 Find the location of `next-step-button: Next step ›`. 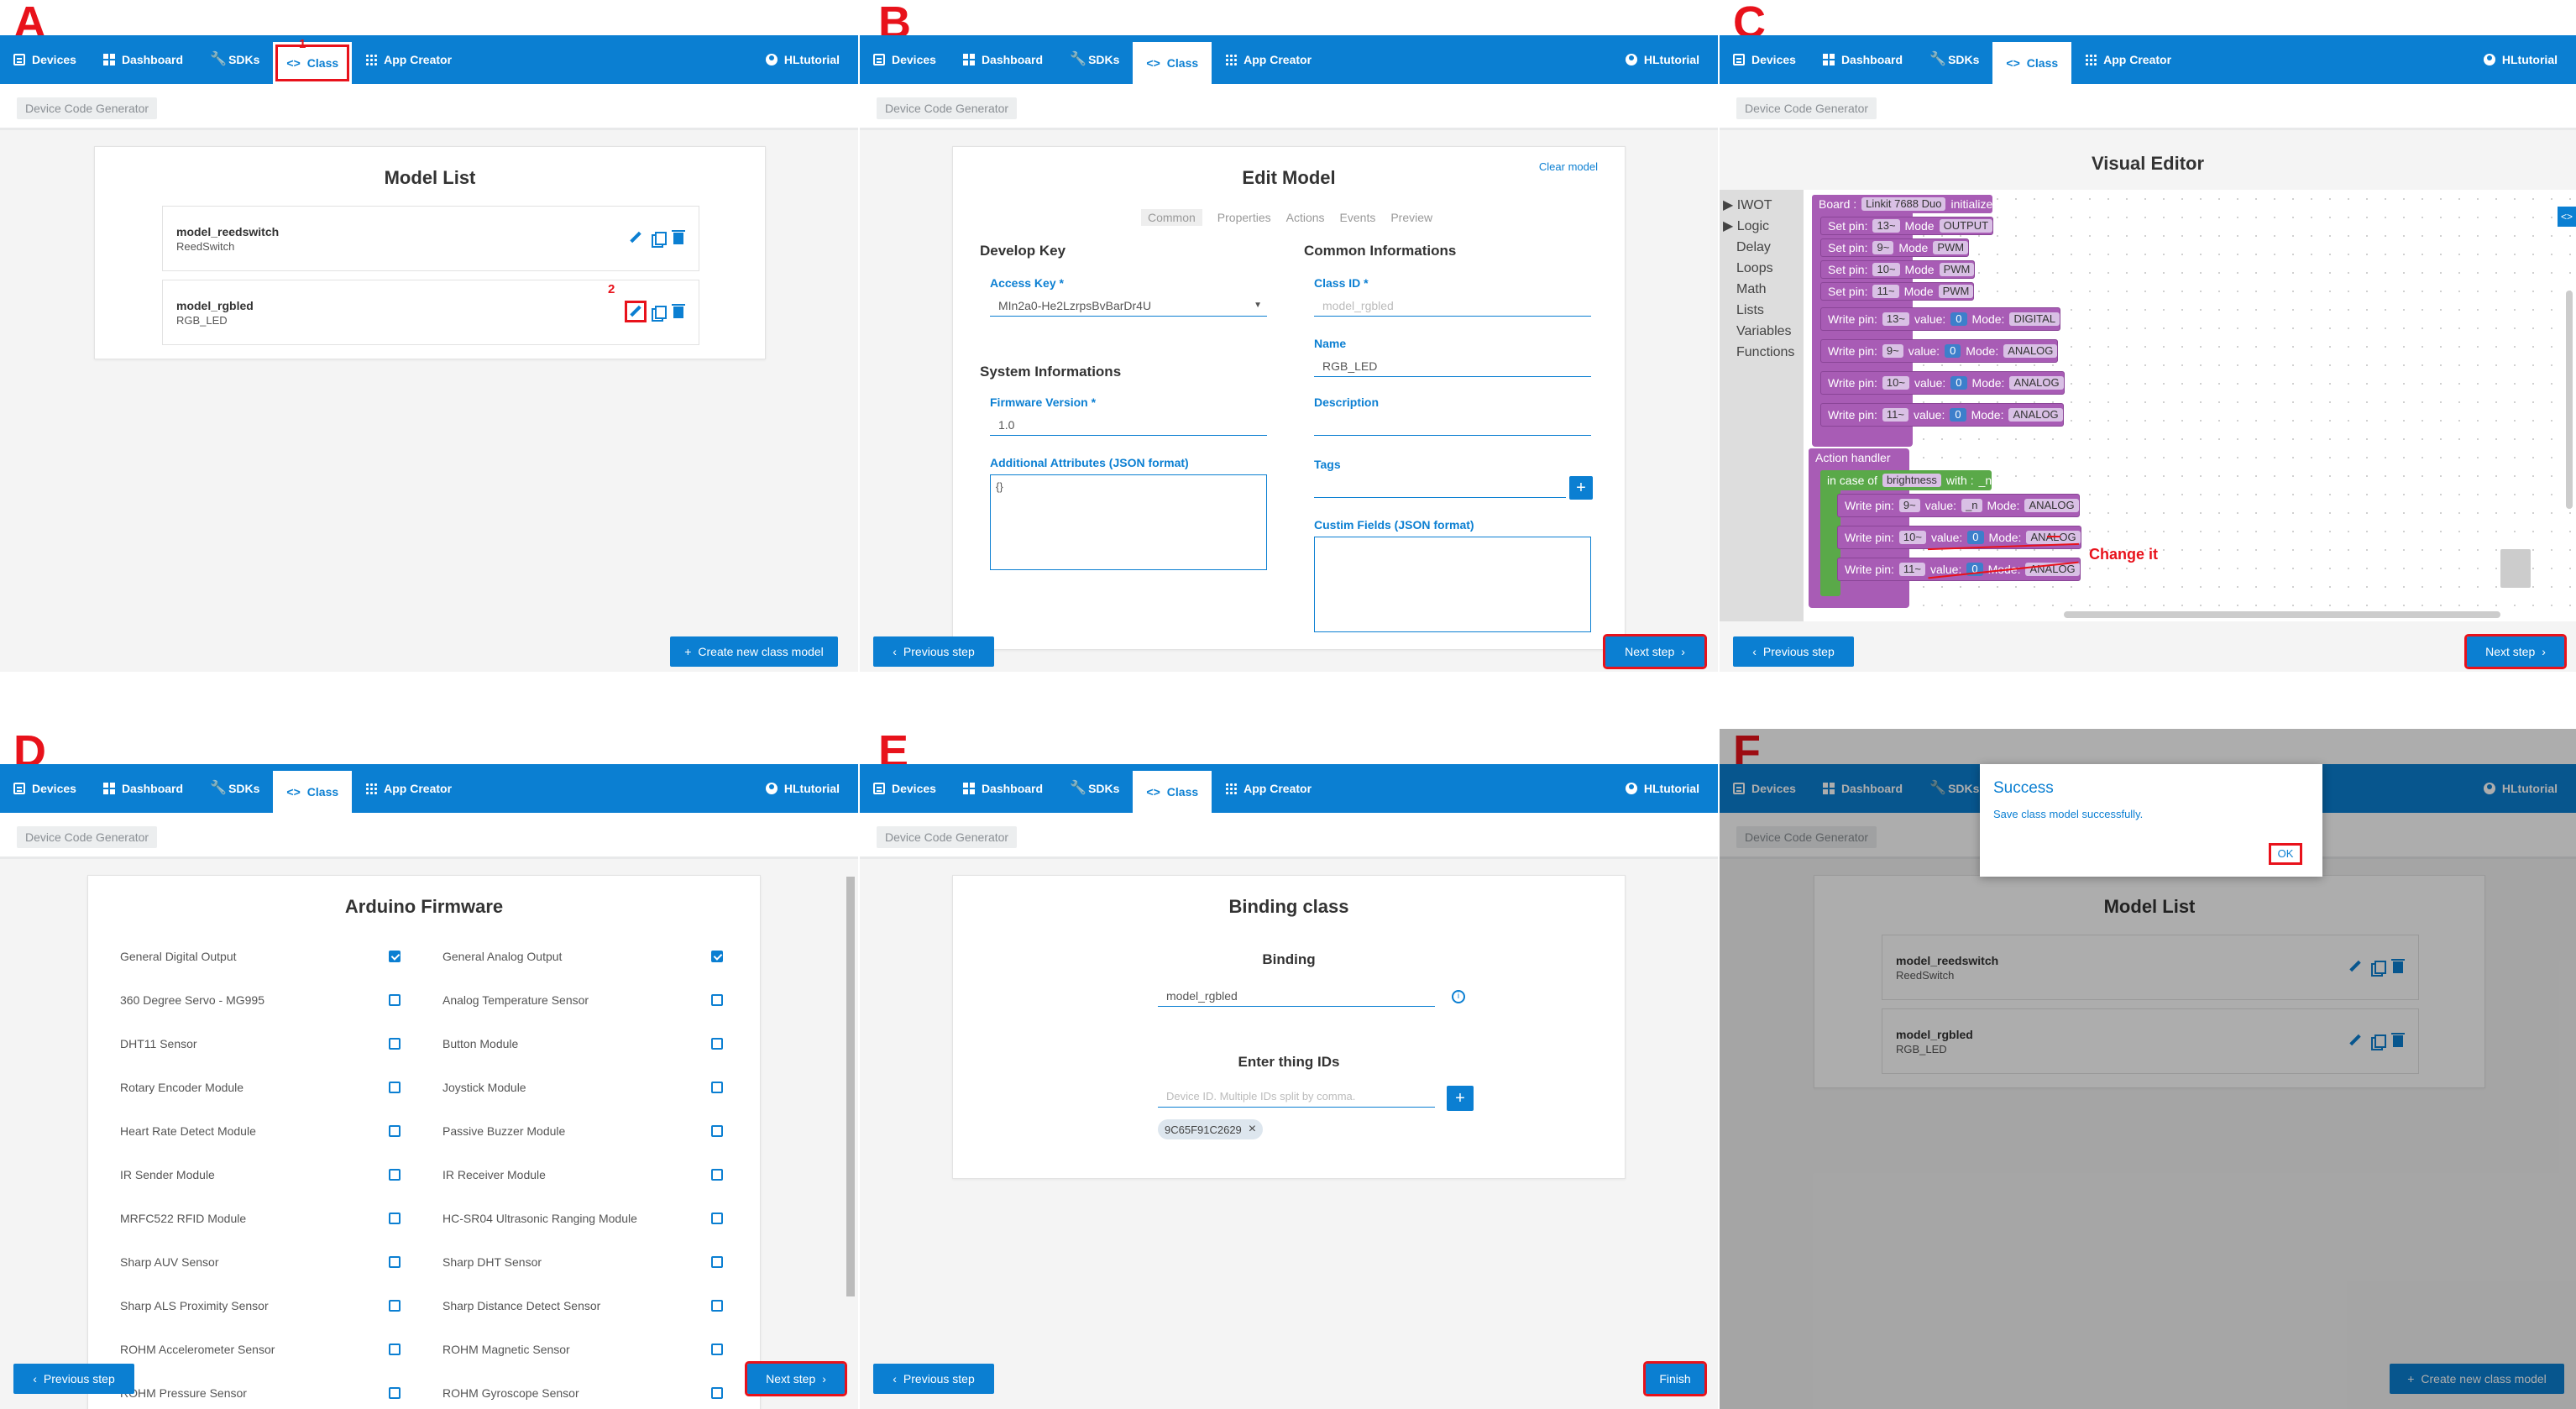

next-step-button: Next step › is located at coordinates (796, 1378).